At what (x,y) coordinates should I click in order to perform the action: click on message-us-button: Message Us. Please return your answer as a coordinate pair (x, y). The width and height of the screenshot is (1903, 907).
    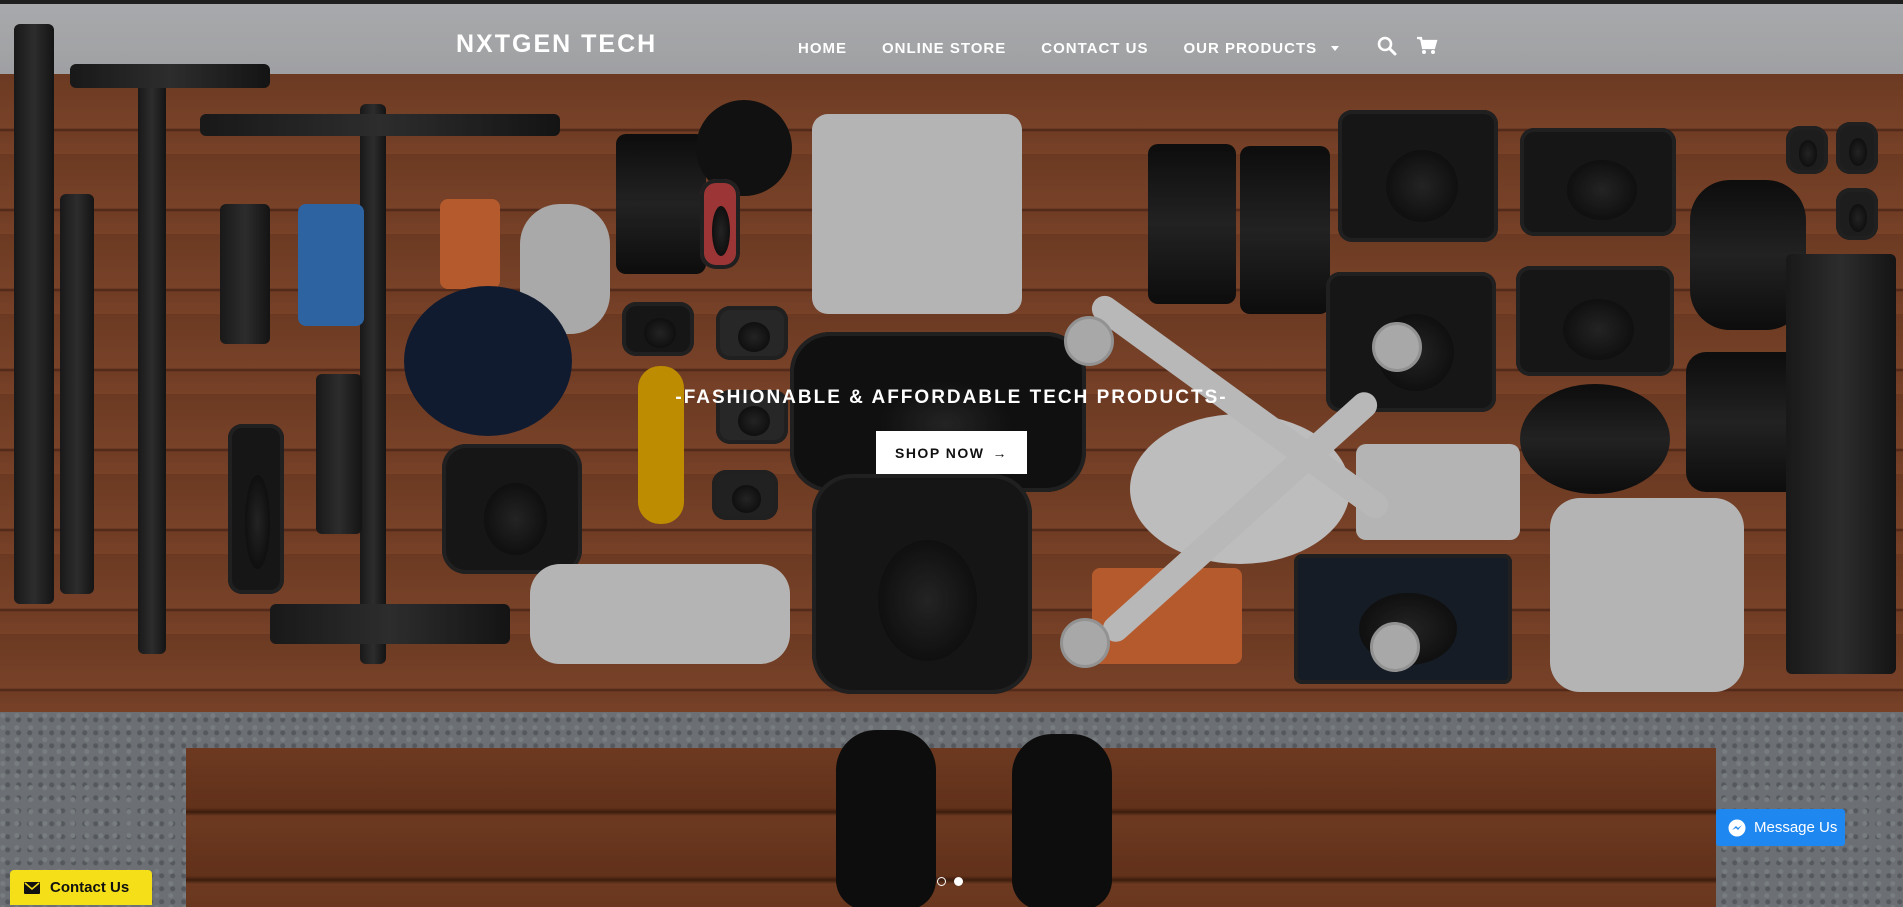
    Looking at the image, I should click on (1780, 827).